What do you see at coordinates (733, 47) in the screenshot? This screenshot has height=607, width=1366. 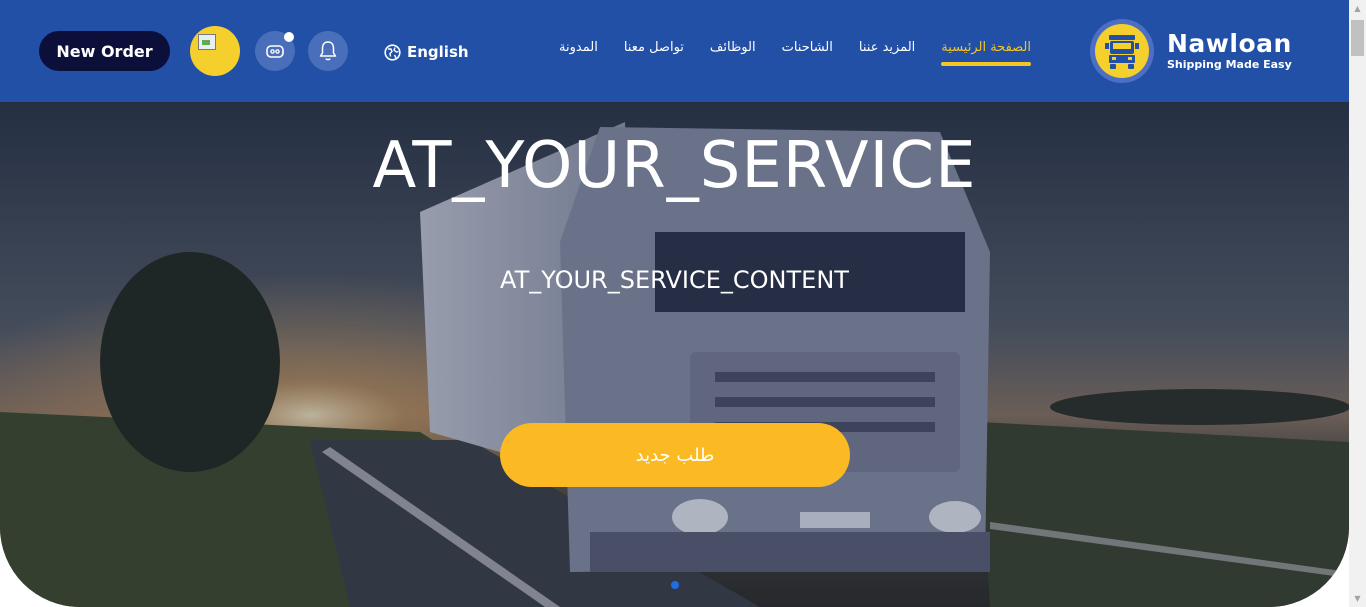 I see `nav-item-jobs: الوظائف` at bounding box center [733, 47].